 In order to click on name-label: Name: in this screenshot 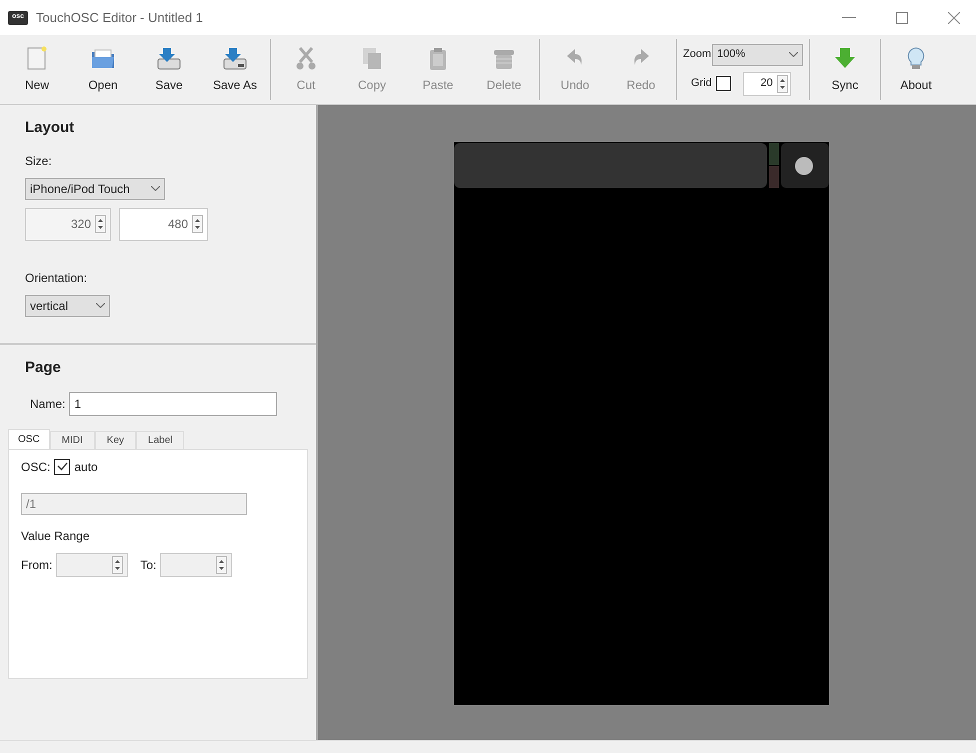, I will do `click(48, 404)`.